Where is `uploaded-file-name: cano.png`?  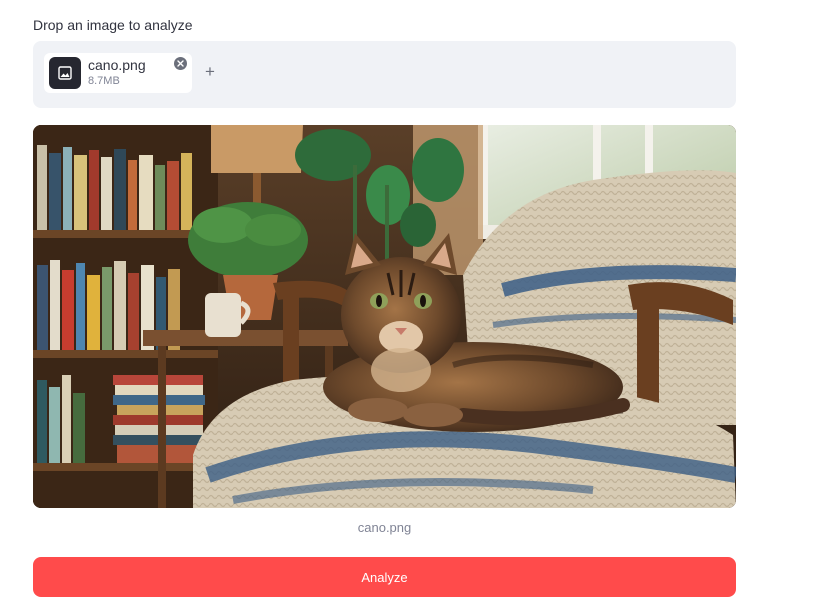 uploaded-file-name: cano.png is located at coordinates (117, 65).